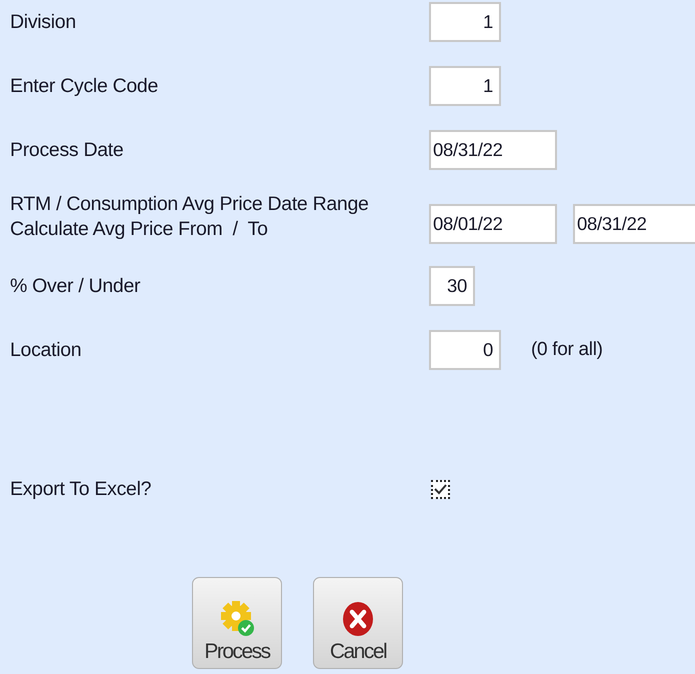 Image resolution: width=695 pixels, height=674 pixels. I want to click on process-button: Process, so click(237, 623).